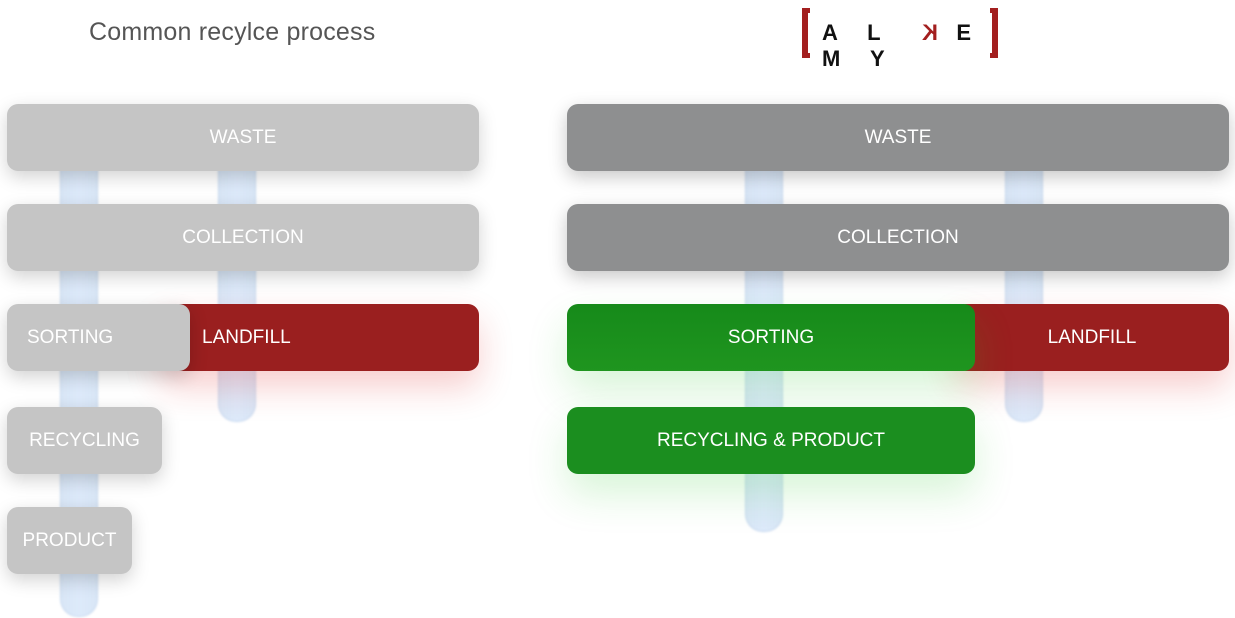 The image size is (1235, 618). Describe the element at coordinates (1092, 337) in the screenshot. I see `right-landfill-box: LANDFILL` at that location.